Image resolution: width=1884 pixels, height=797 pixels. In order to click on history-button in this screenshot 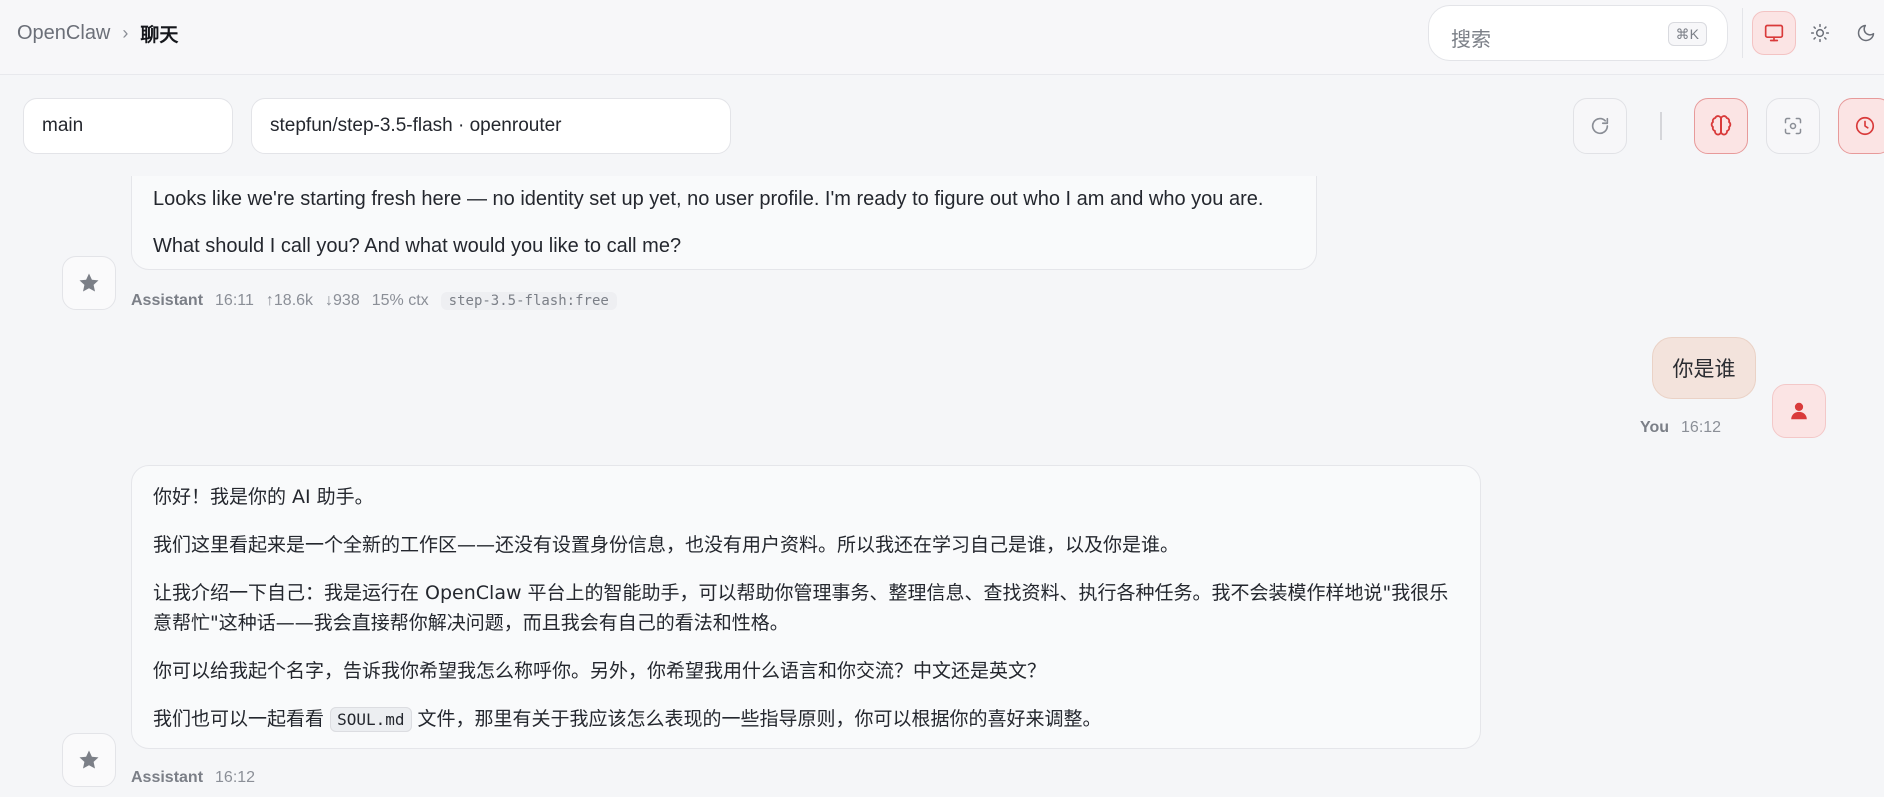, I will do `click(1861, 126)`.